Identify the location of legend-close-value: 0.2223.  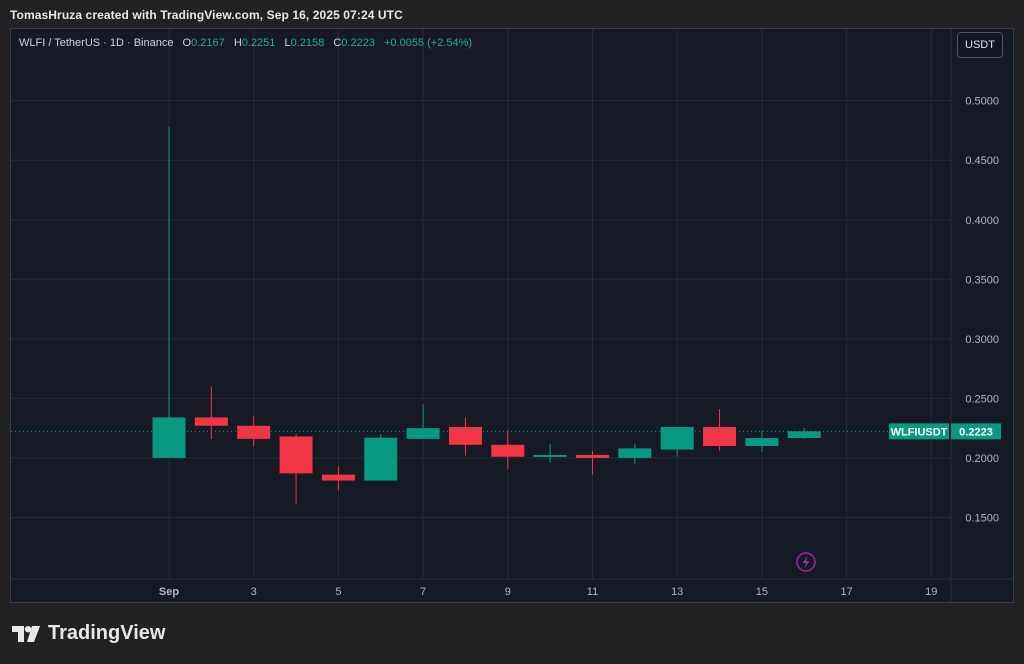
(358, 43).